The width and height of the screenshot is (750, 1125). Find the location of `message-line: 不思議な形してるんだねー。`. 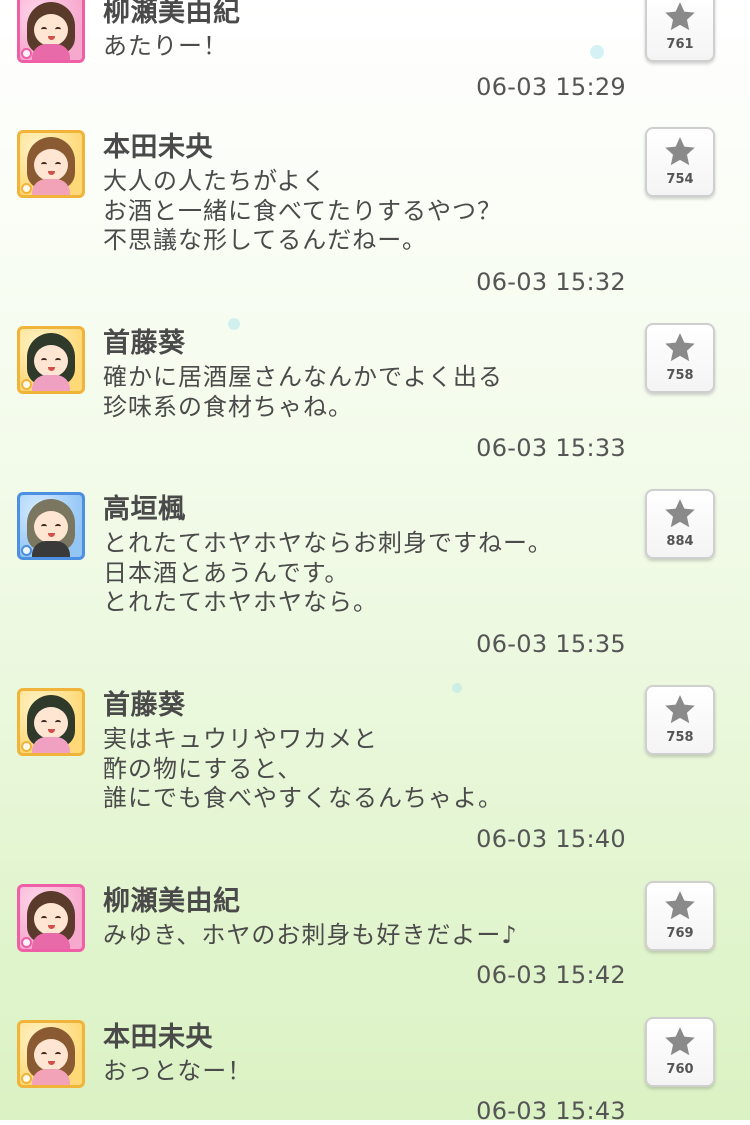

message-line: 不思議な形してるんだねー。 is located at coordinates (265, 240).